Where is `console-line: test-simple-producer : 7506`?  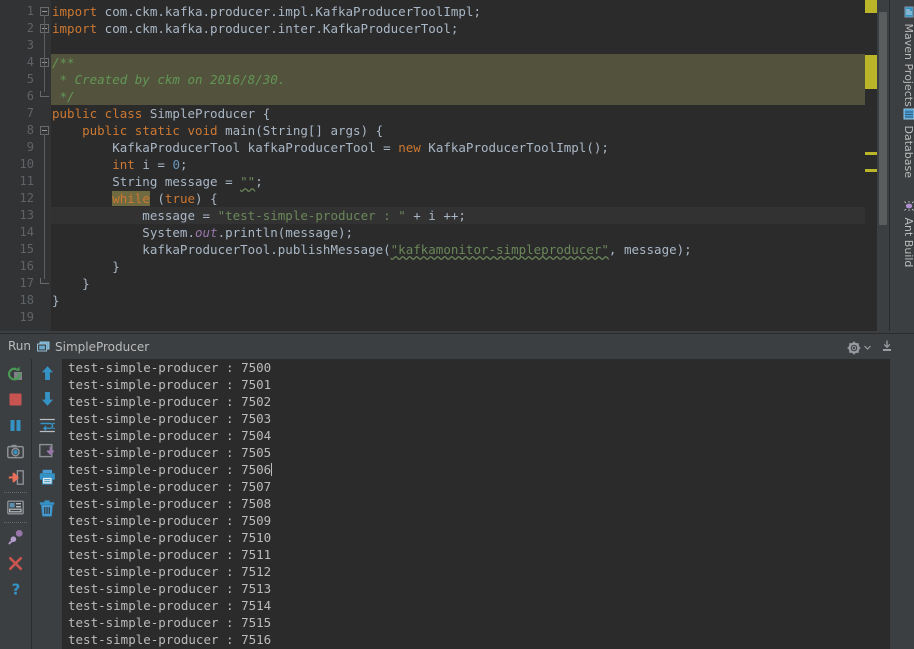
console-line: test-simple-producer : 7506 is located at coordinates (170, 469).